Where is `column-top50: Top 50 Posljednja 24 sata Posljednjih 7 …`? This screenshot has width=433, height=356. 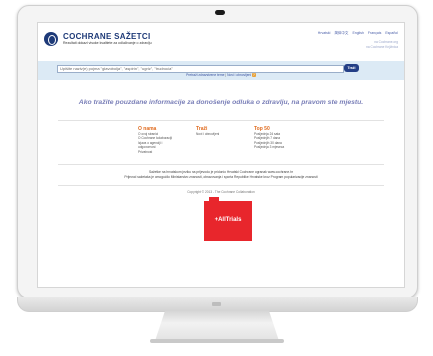 column-top50: Top 50 Posljednja 24 sata Posljednjih 7 … is located at coordinates (275, 140).